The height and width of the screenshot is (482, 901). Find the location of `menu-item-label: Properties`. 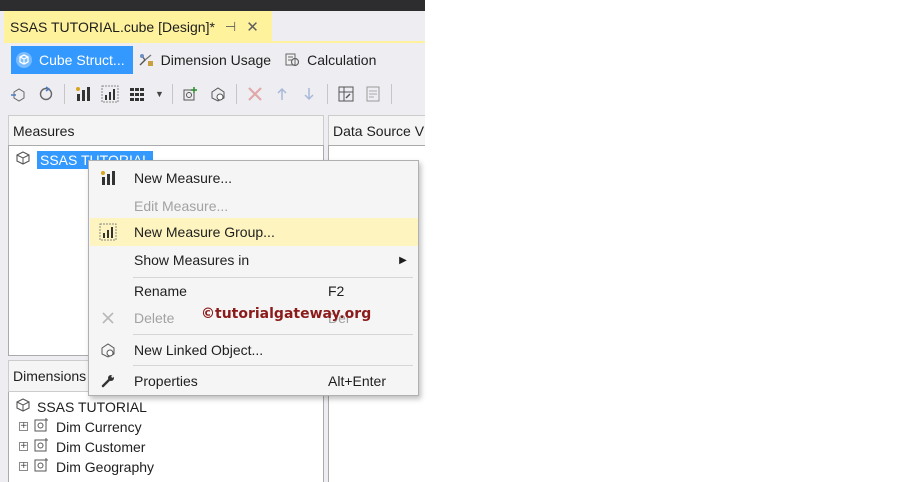

menu-item-label: Properties is located at coordinates (166, 381).